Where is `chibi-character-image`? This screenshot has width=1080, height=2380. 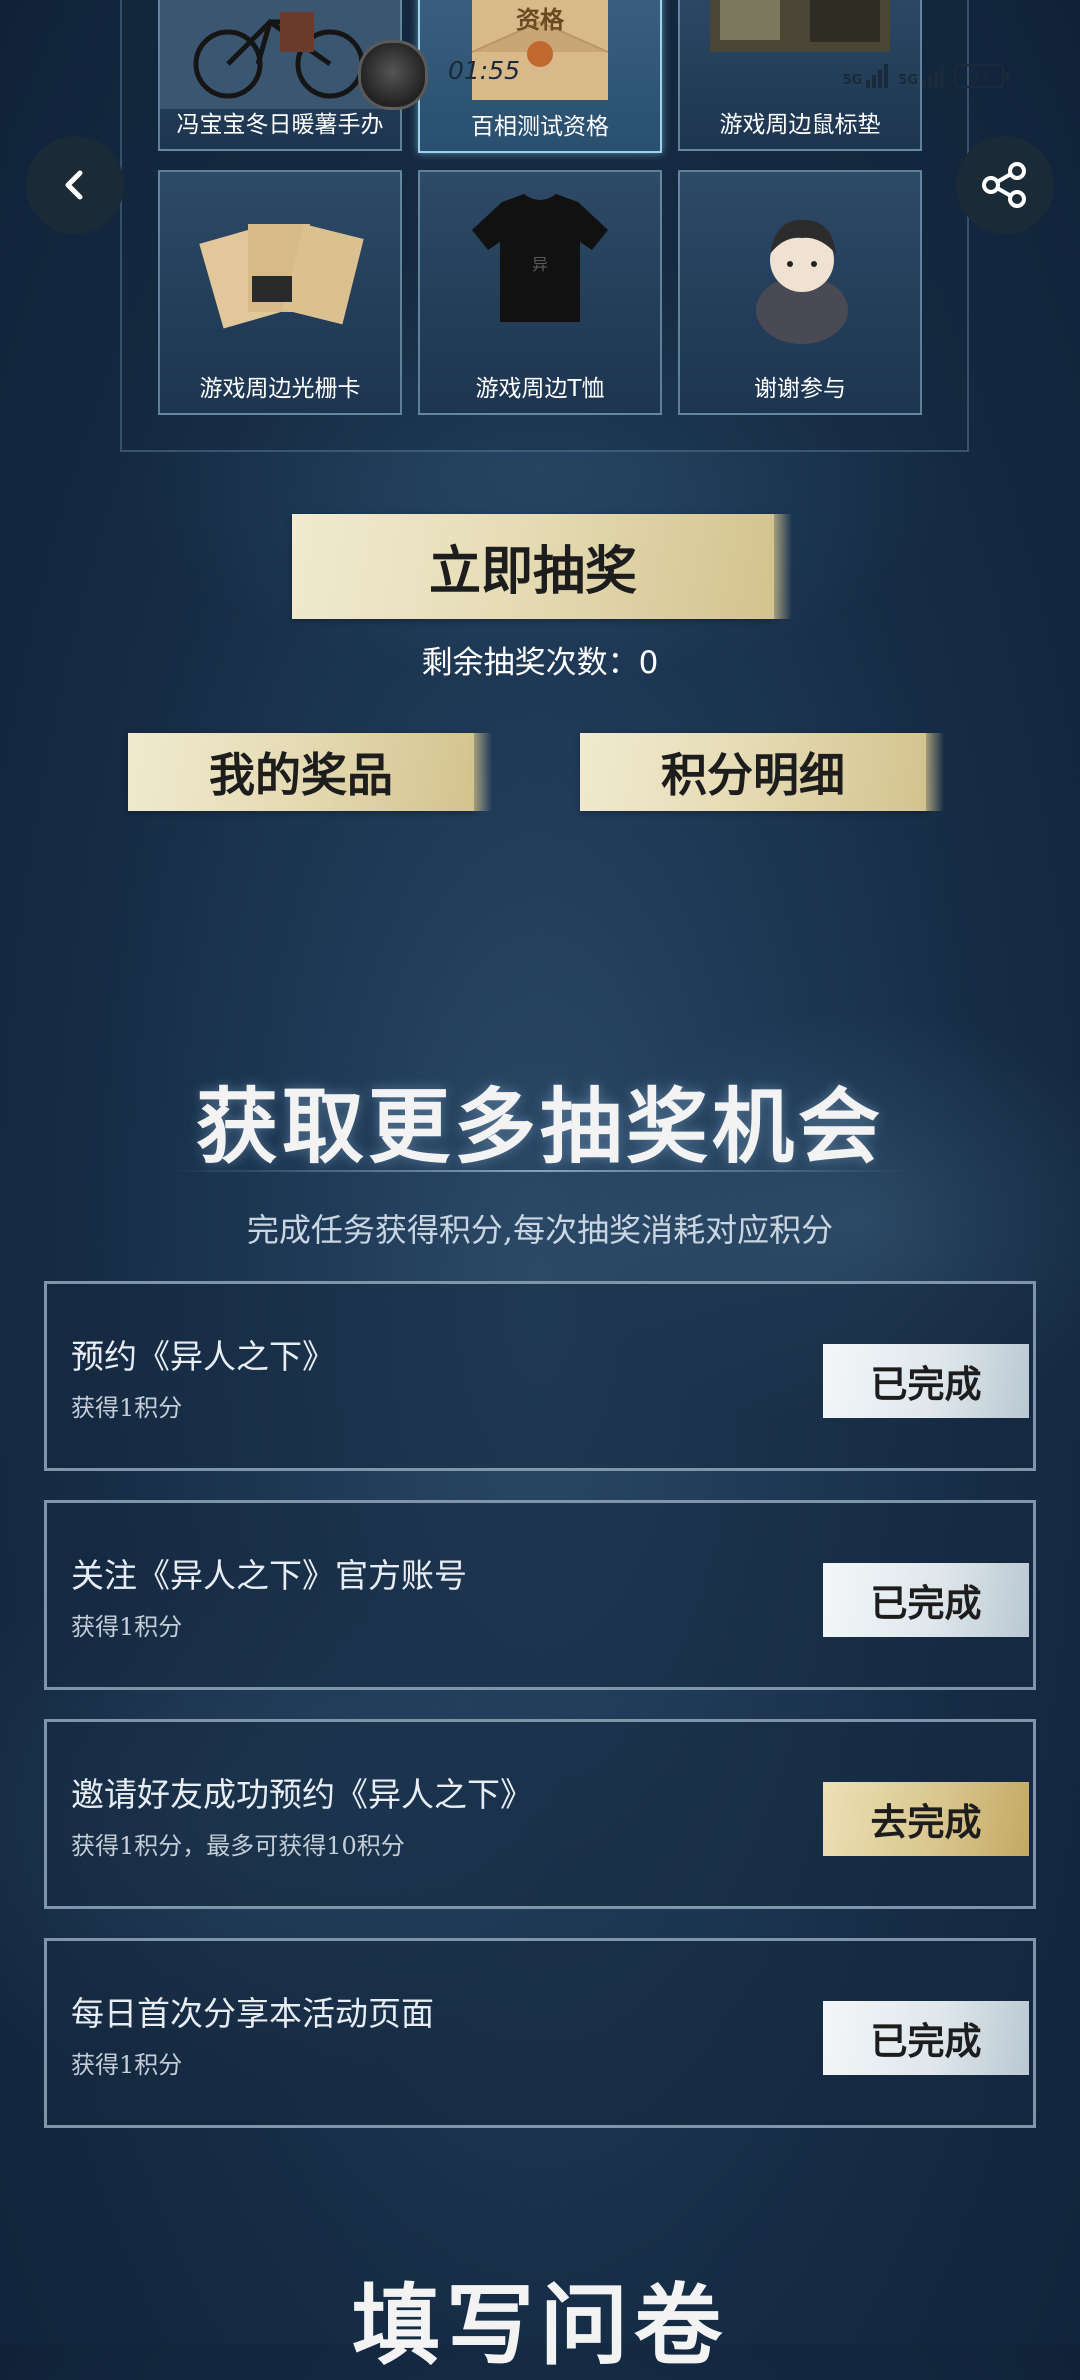 chibi-character-image is located at coordinates (800, 270).